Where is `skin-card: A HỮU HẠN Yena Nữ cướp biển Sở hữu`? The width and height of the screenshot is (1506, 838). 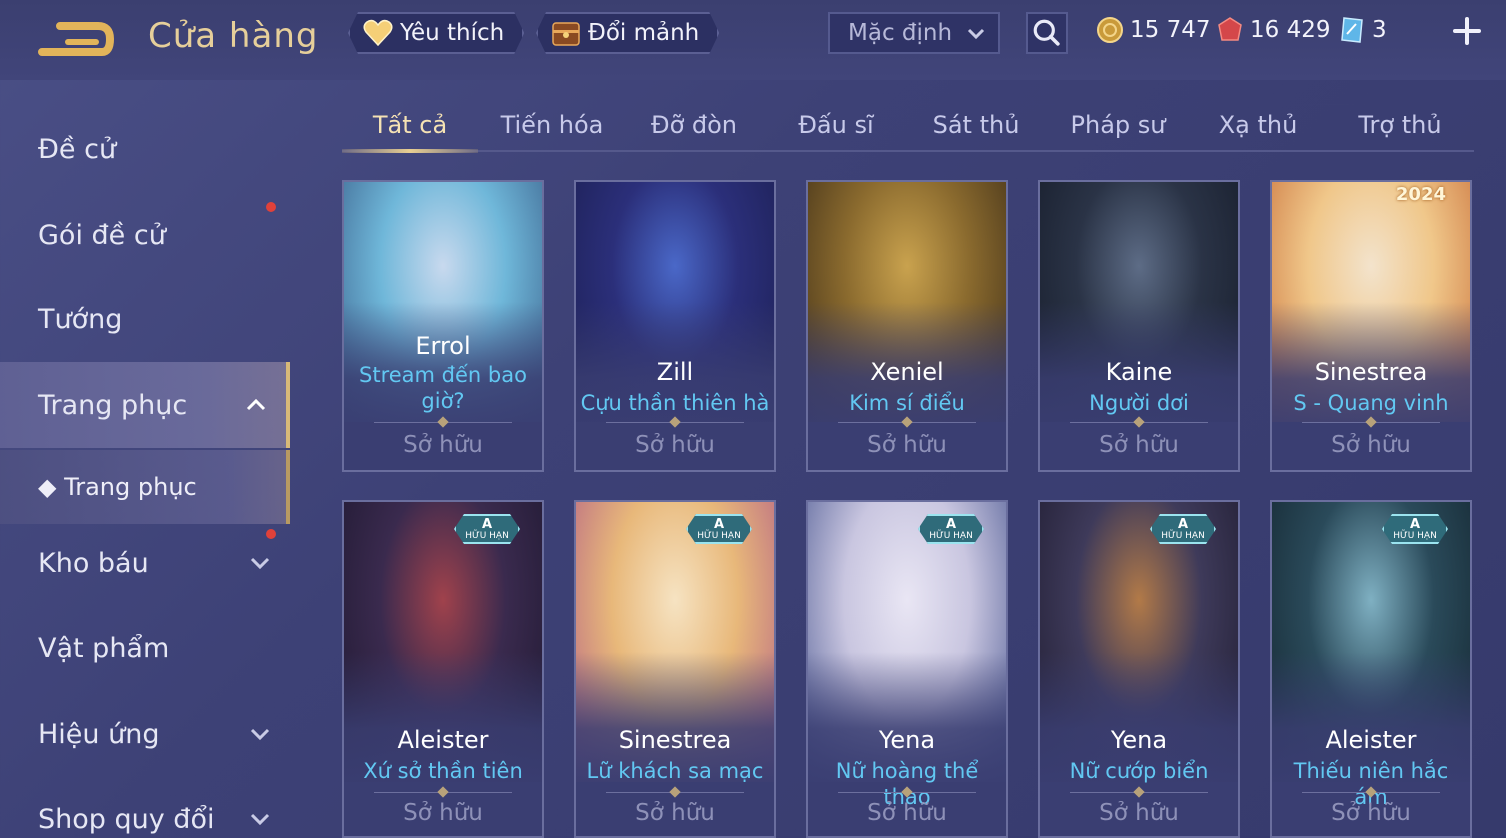 skin-card: A HỮU HẠN Yena Nữ cướp biển Sở hữu is located at coordinates (1139, 669).